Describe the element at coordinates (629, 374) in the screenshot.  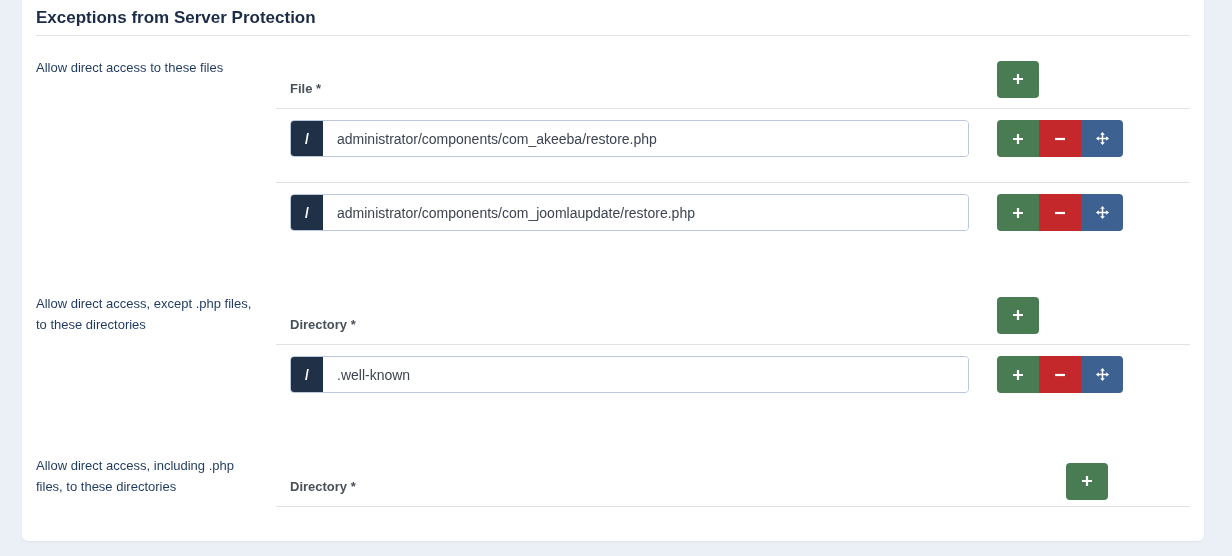
I see `path-field: / .well-known` at that location.